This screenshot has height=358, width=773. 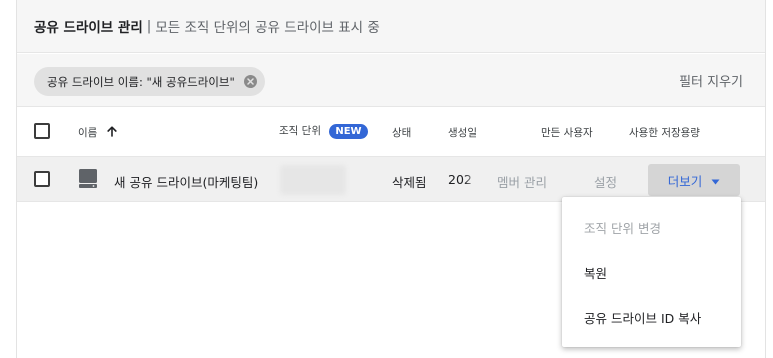 What do you see at coordinates (567, 132) in the screenshot?
I see `column-header-creator: 만든 사용자` at bounding box center [567, 132].